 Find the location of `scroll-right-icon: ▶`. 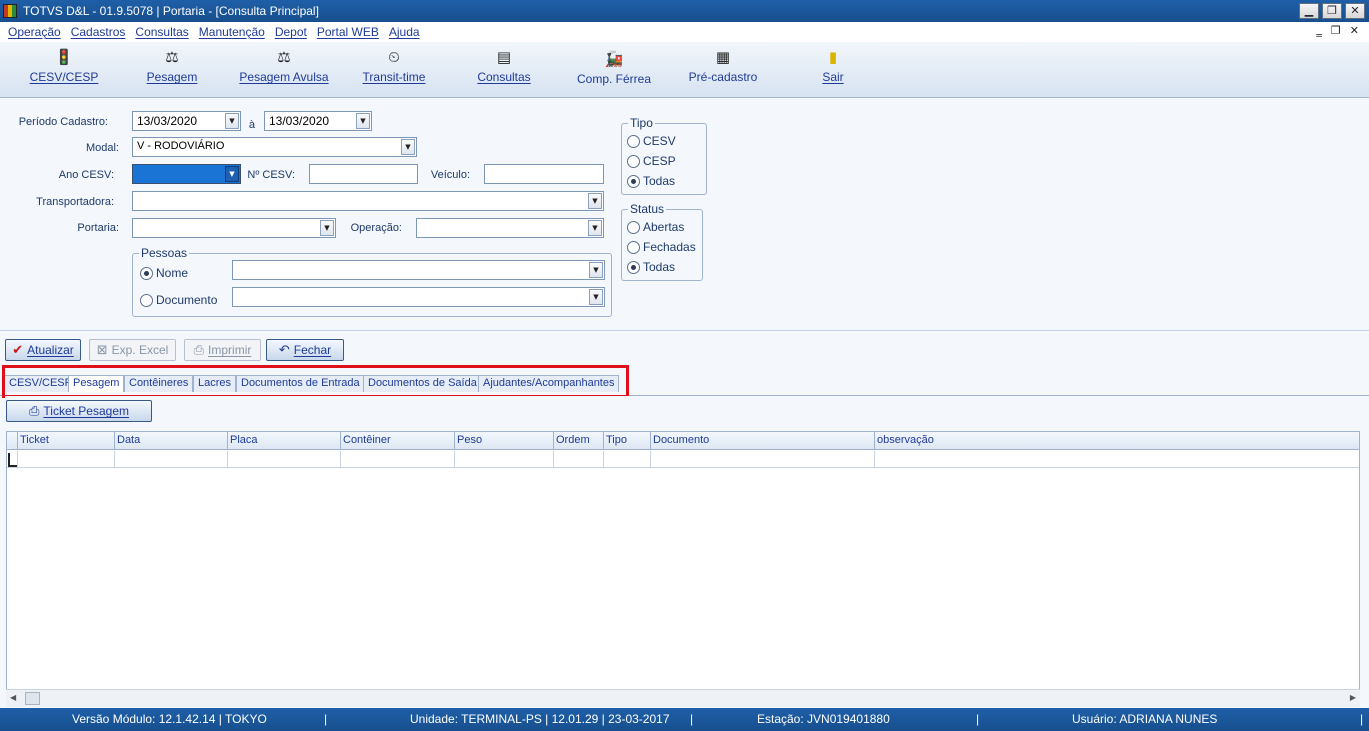

scroll-right-icon: ▶ is located at coordinates (1353, 697).